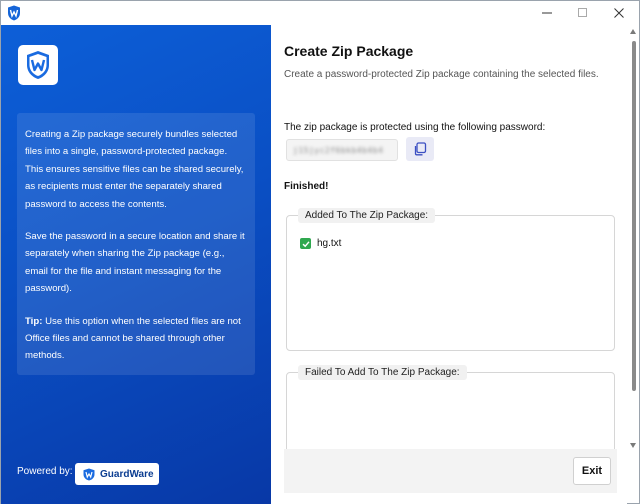  What do you see at coordinates (338, 150) in the screenshot?
I see `password-value: j15jyc2f6bkb4b4b4` at bounding box center [338, 150].